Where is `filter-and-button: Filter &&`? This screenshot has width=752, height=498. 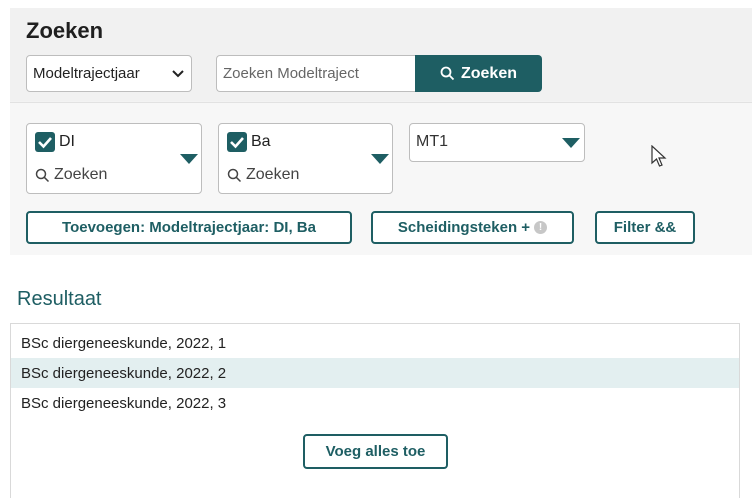 filter-and-button: Filter && is located at coordinates (645, 227).